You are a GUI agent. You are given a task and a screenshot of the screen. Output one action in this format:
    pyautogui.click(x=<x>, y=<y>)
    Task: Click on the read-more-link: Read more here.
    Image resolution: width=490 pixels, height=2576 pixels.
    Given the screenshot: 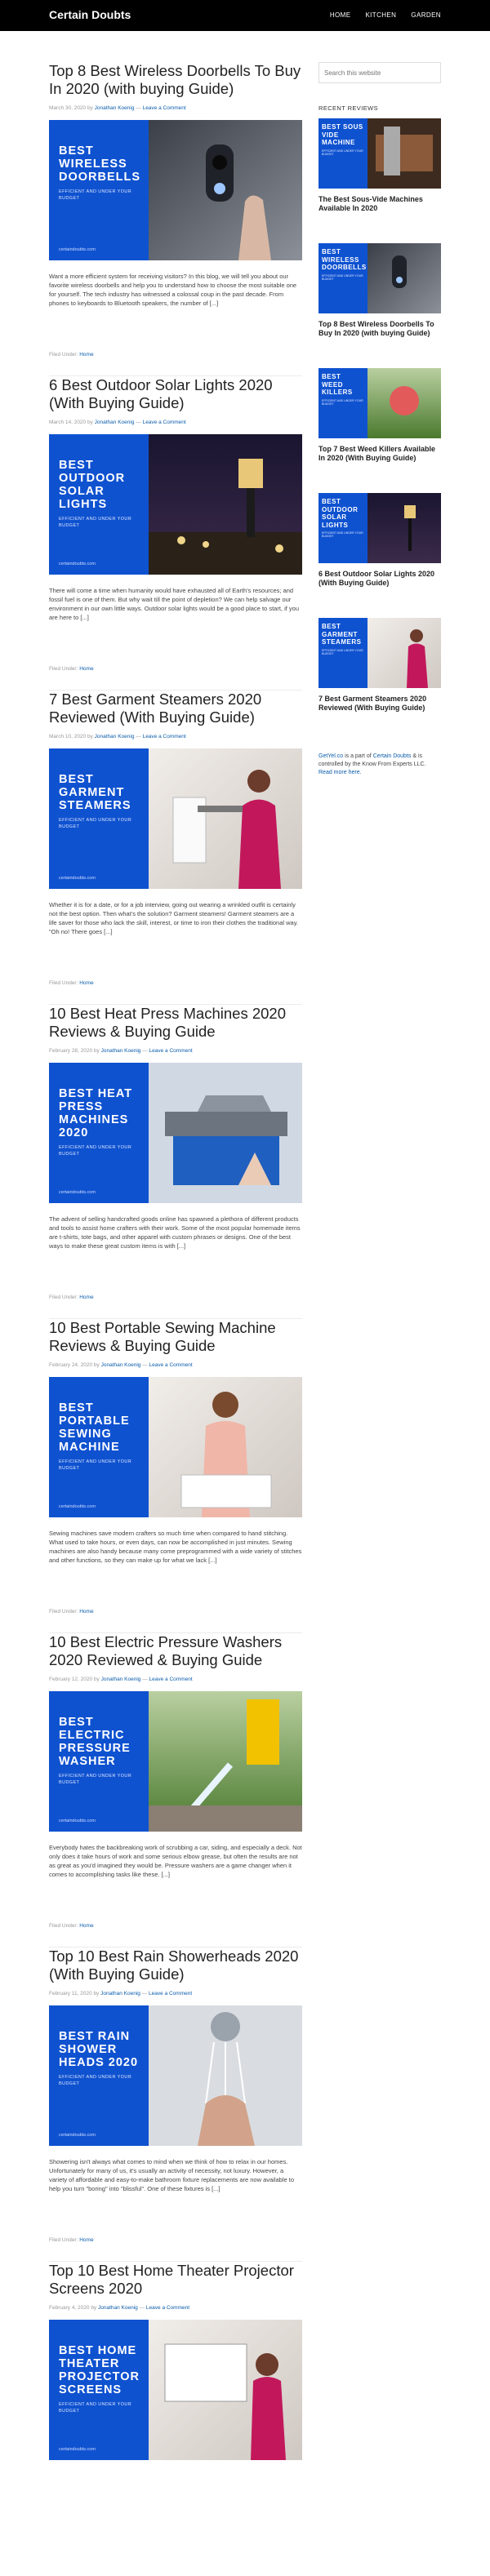 What is the action you would take?
    pyautogui.click(x=340, y=772)
    